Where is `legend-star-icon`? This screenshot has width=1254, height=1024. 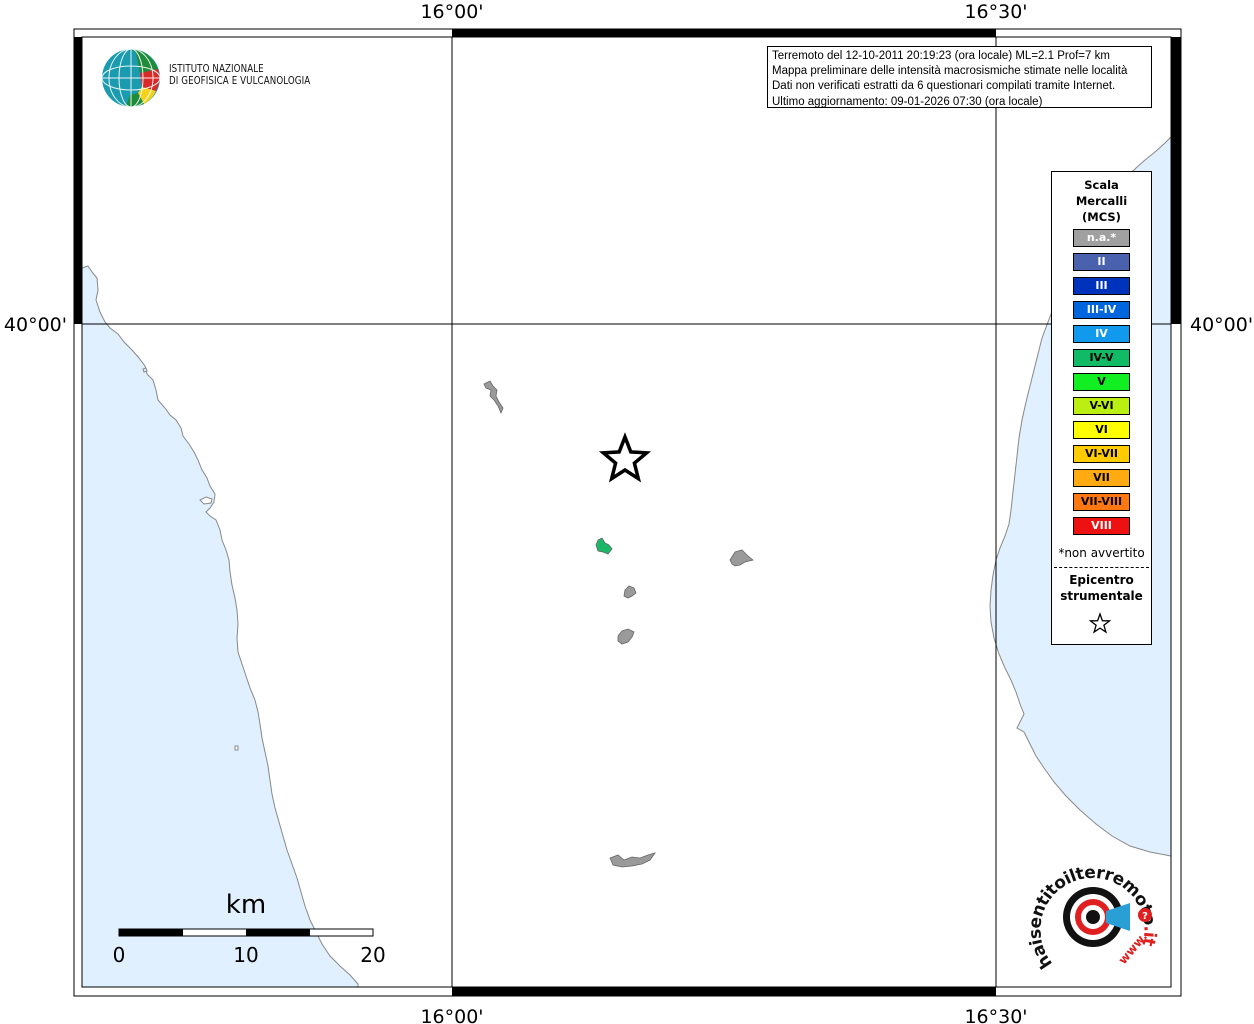
legend-star-icon is located at coordinates (1100, 623).